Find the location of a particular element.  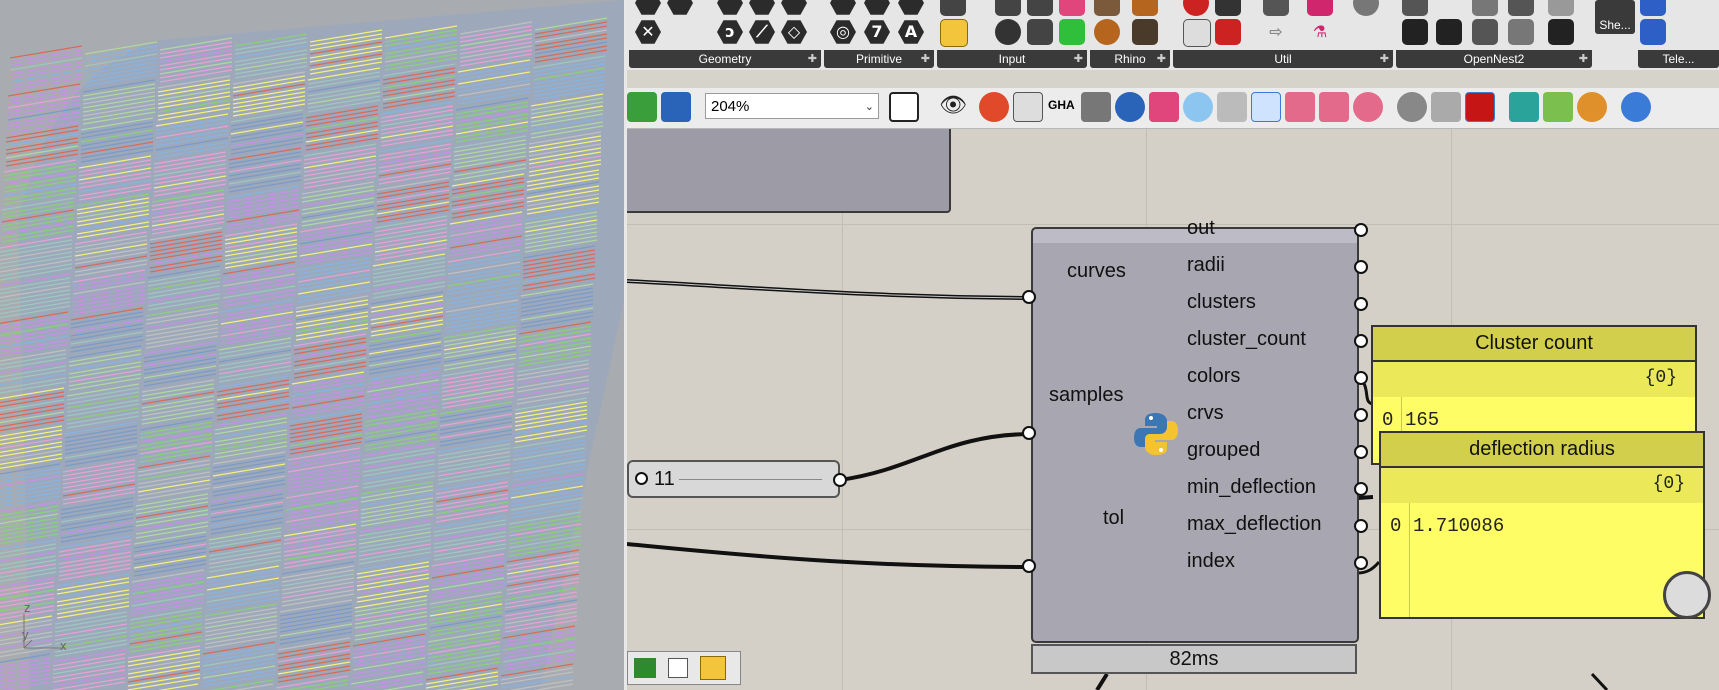

output-clusters: clusters is located at coordinates (1221, 302).